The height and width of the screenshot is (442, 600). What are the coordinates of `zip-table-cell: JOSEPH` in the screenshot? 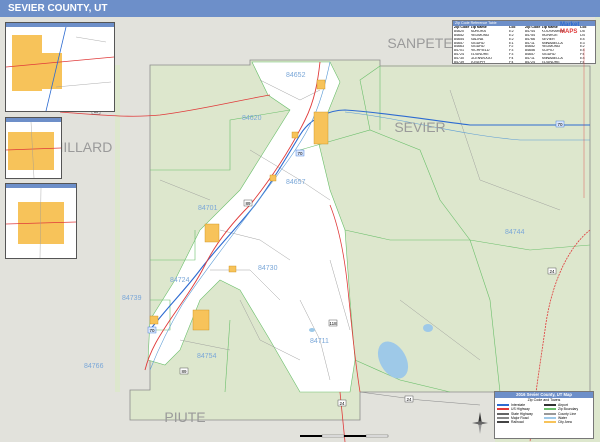 It's located at (477, 62).